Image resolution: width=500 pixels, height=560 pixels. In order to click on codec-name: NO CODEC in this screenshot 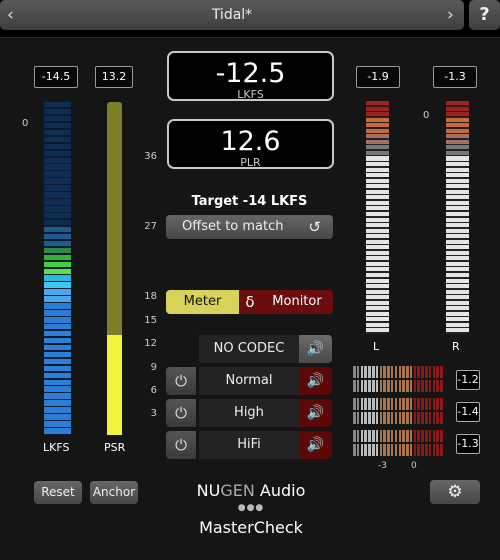, I will do `click(249, 349)`.